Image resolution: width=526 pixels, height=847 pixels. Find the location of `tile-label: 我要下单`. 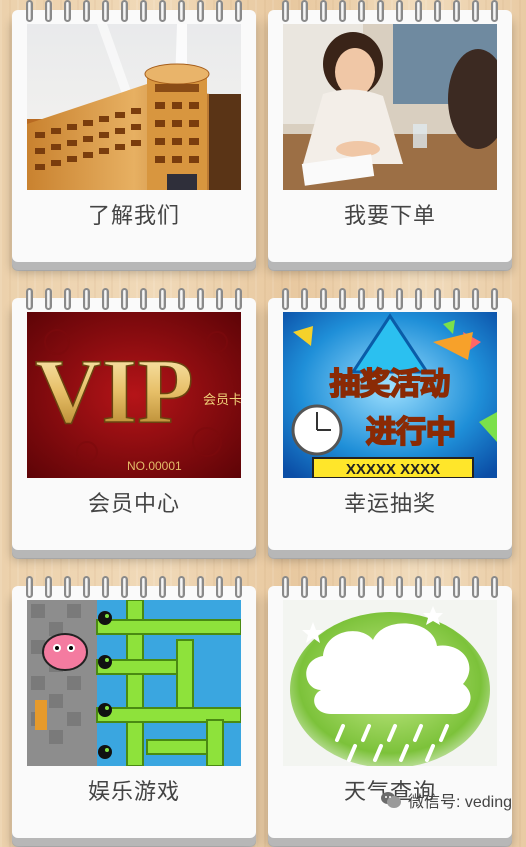

tile-label: 我要下单 is located at coordinates (389, 216).